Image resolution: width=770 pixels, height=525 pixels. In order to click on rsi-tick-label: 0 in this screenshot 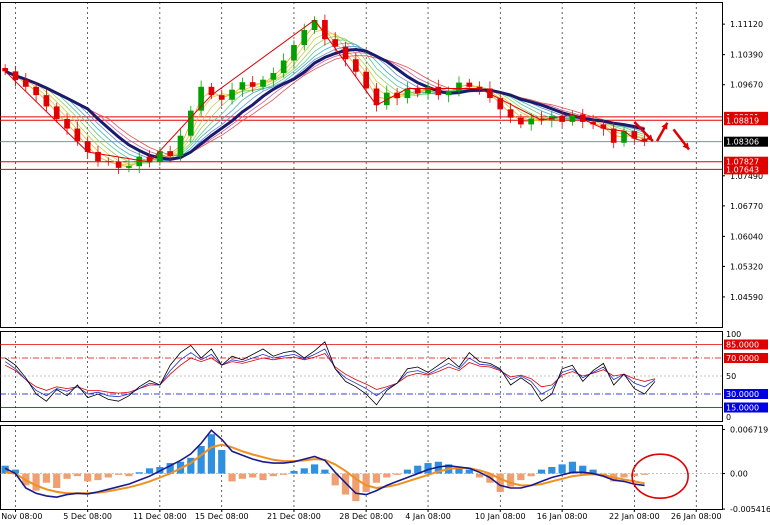, I will do `click(728, 417)`.